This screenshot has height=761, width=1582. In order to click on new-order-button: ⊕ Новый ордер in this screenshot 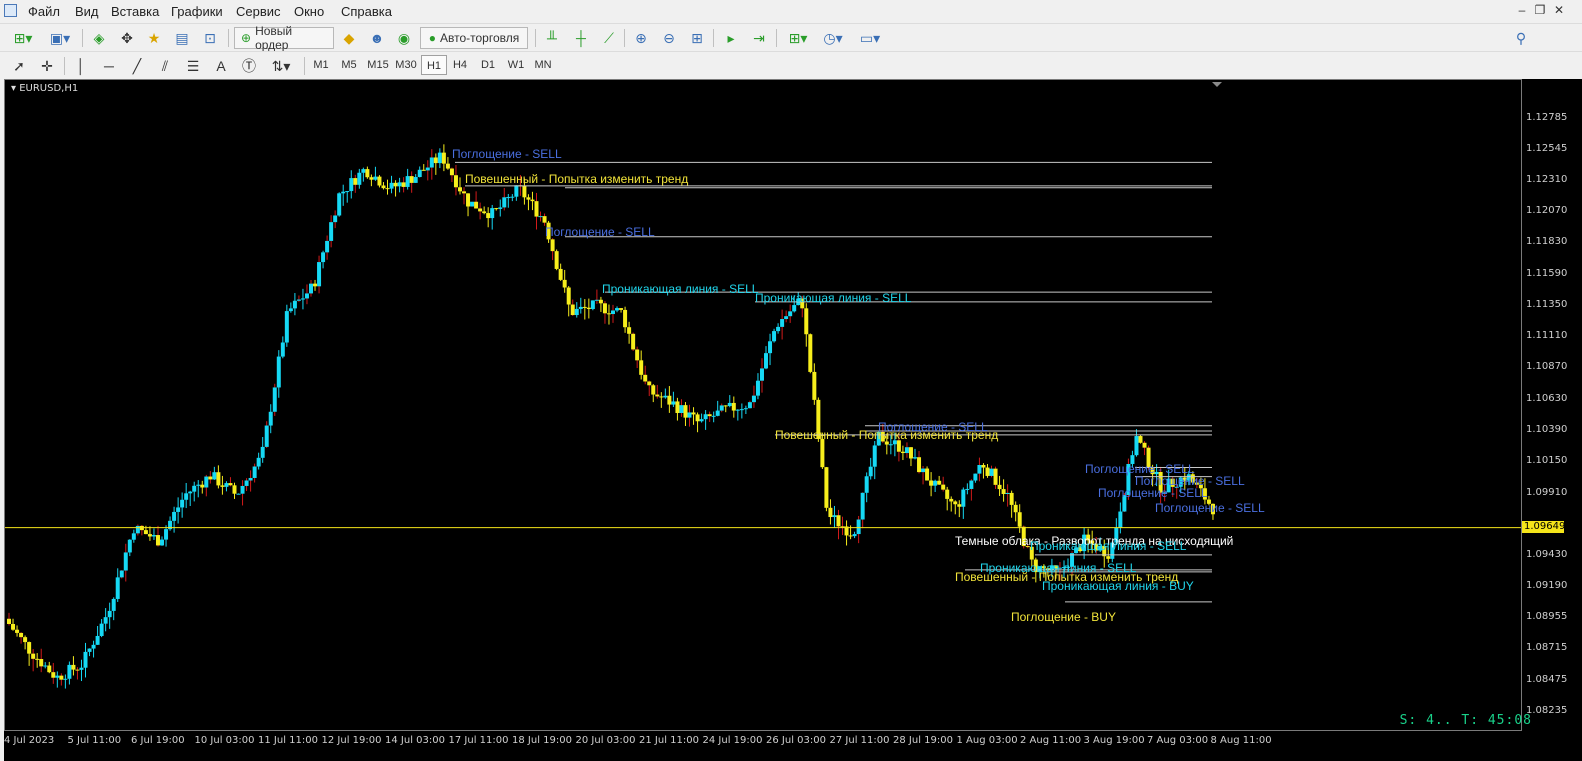, I will do `click(284, 38)`.